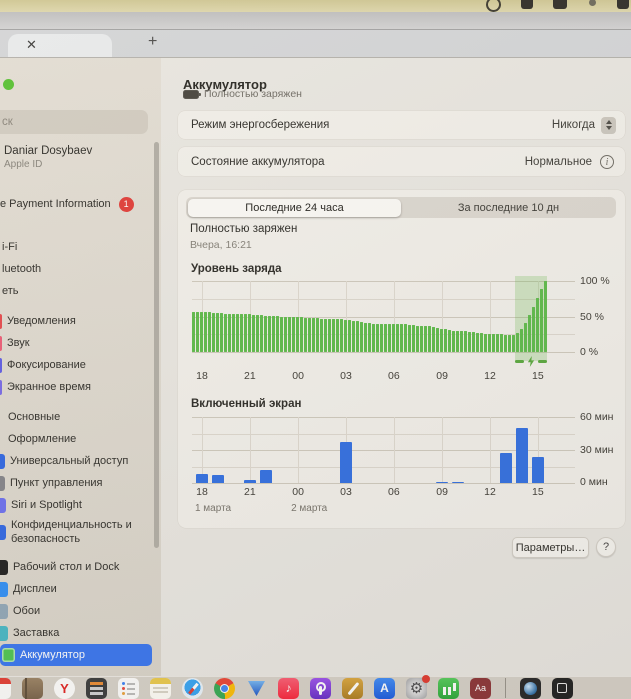  What do you see at coordinates (294, 207) in the screenshot?
I see `tab-last-24-hours: Последние 24 часа` at bounding box center [294, 207].